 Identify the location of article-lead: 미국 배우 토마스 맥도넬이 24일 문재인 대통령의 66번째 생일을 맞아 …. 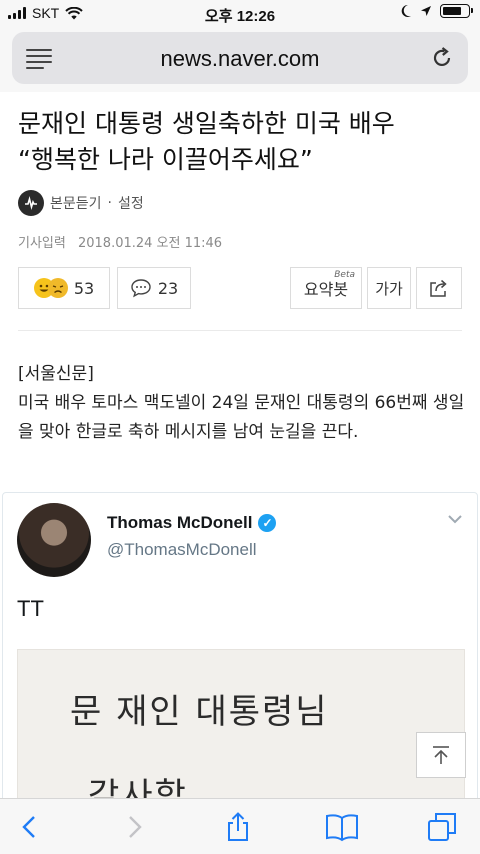
(241, 417).